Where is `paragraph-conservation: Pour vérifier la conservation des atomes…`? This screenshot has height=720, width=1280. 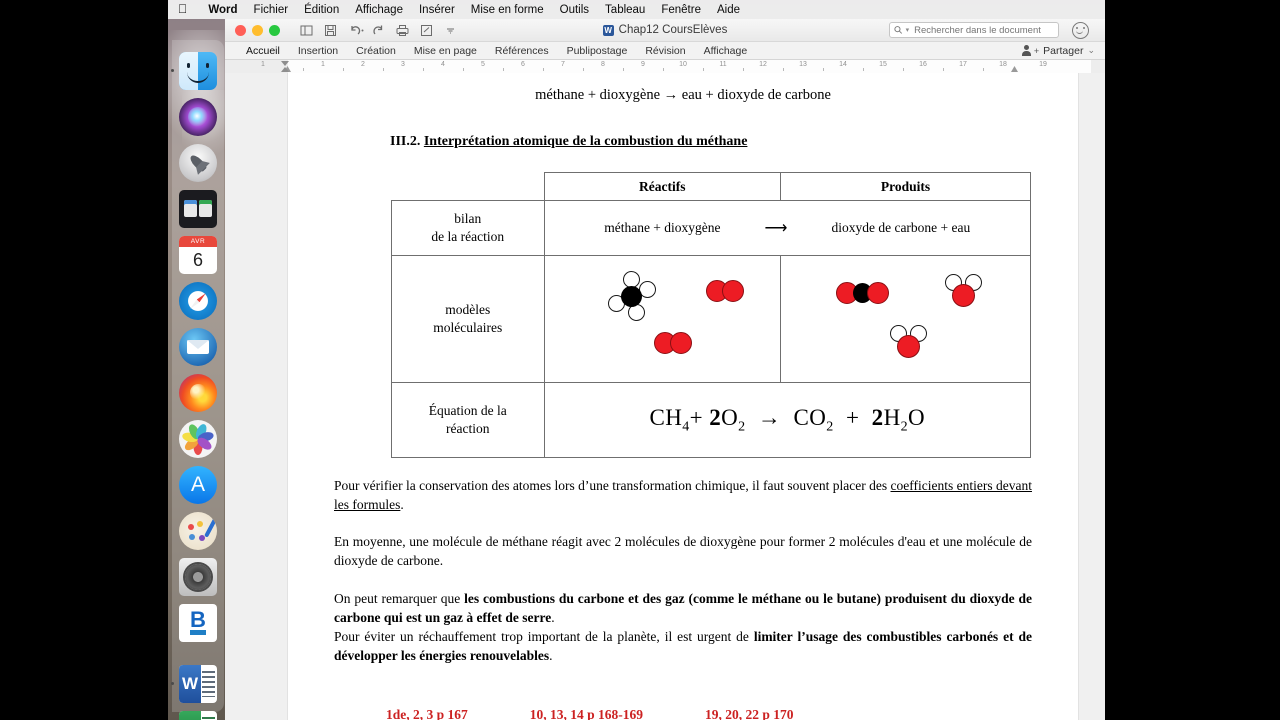 paragraph-conservation: Pour vérifier la conservation des atomes… is located at coordinates (683, 495).